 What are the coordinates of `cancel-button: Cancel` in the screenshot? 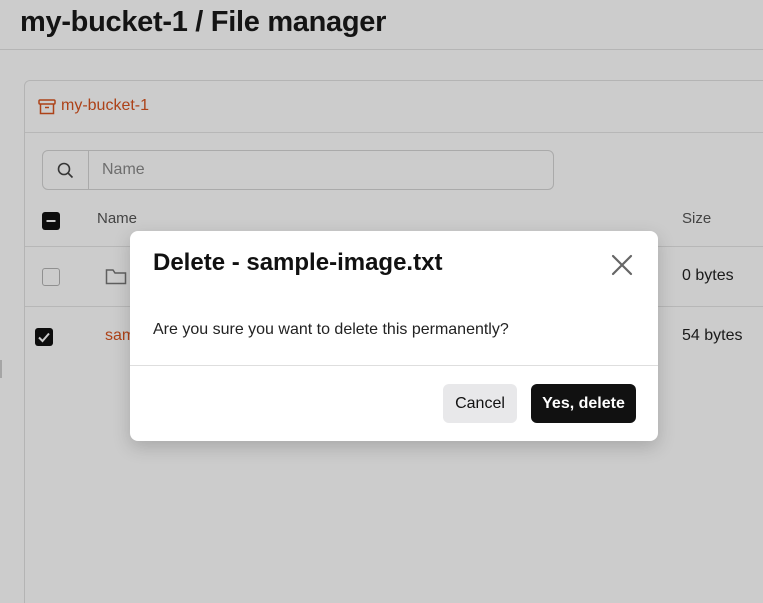 It's located at (480, 403).